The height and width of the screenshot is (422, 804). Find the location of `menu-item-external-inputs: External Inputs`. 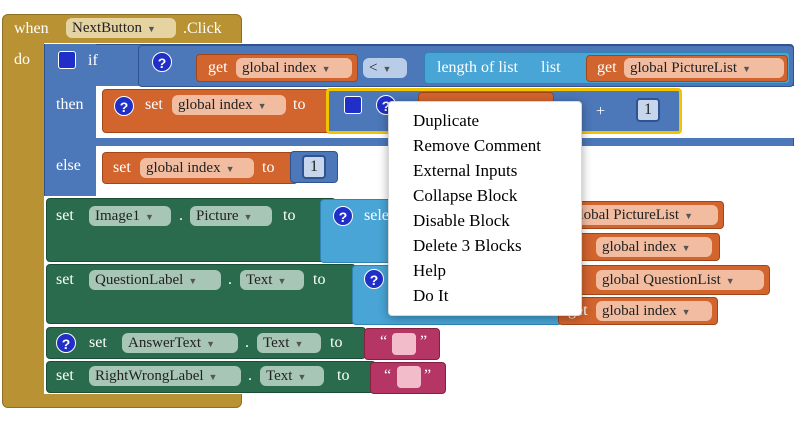

menu-item-external-inputs: External Inputs is located at coordinates (465, 171).